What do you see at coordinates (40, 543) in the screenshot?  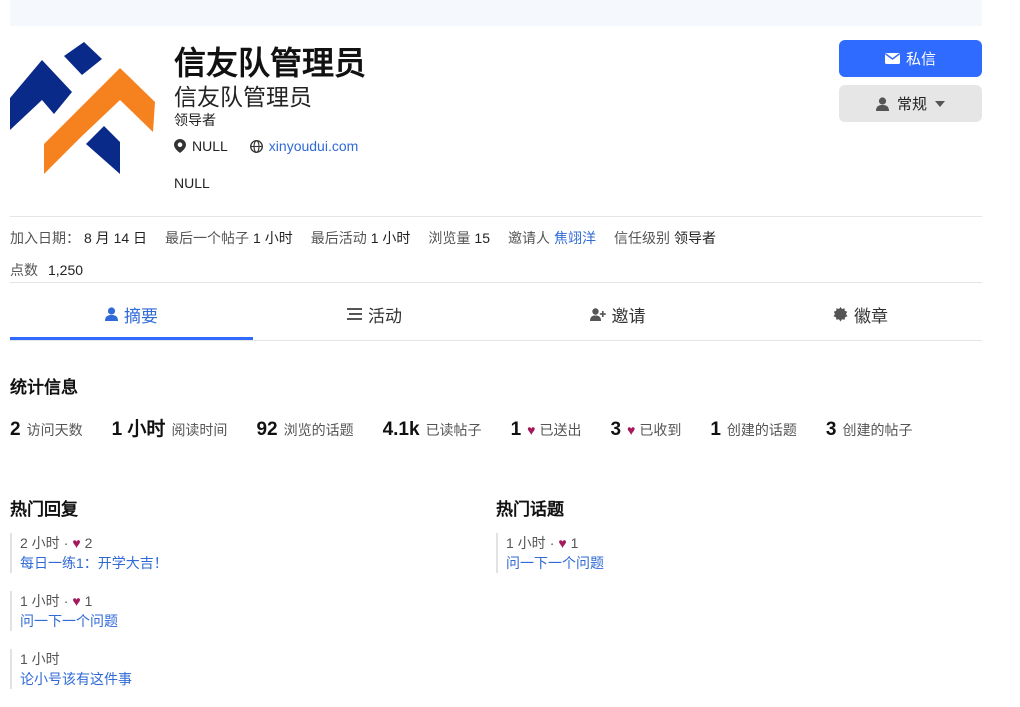 I see `reply-time: 2 小时` at bounding box center [40, 543].